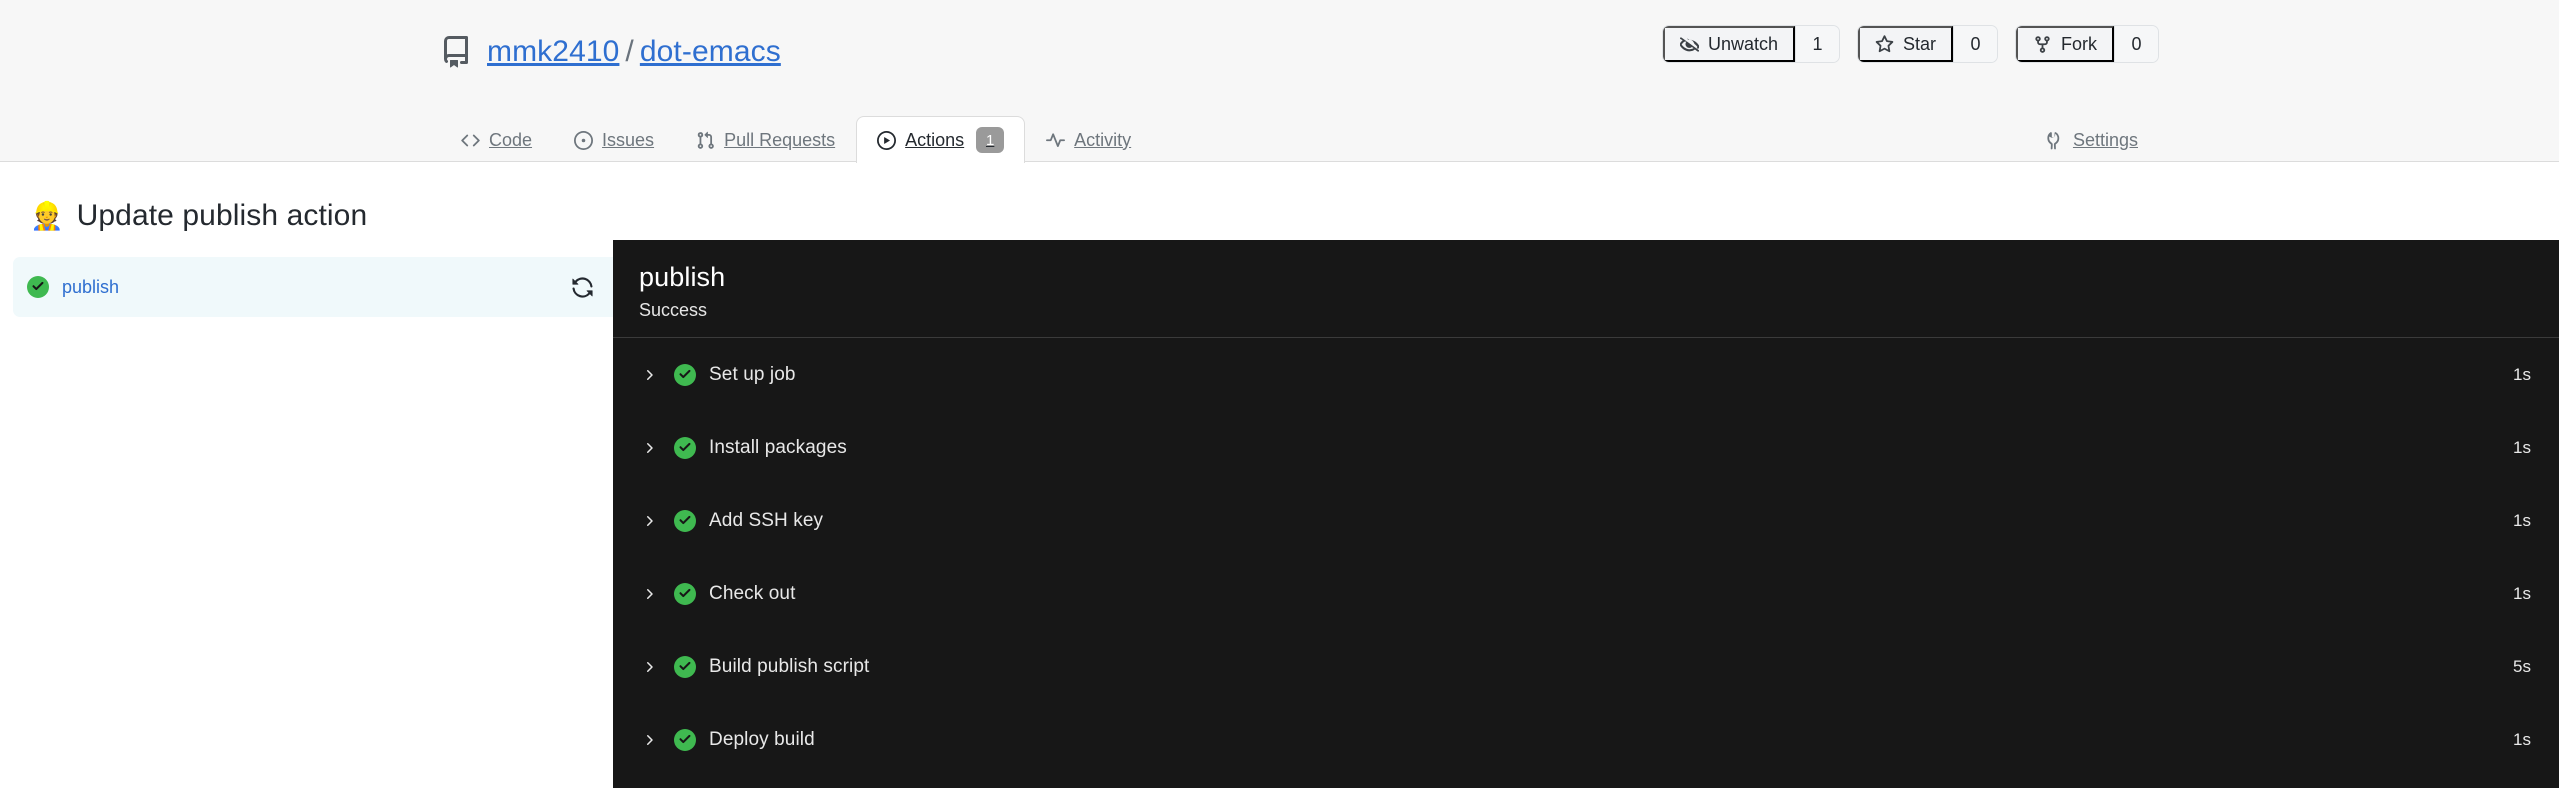 The image size is (2559, 789). I want to click on job-step-label: Add SSH key, so click(766, 520).